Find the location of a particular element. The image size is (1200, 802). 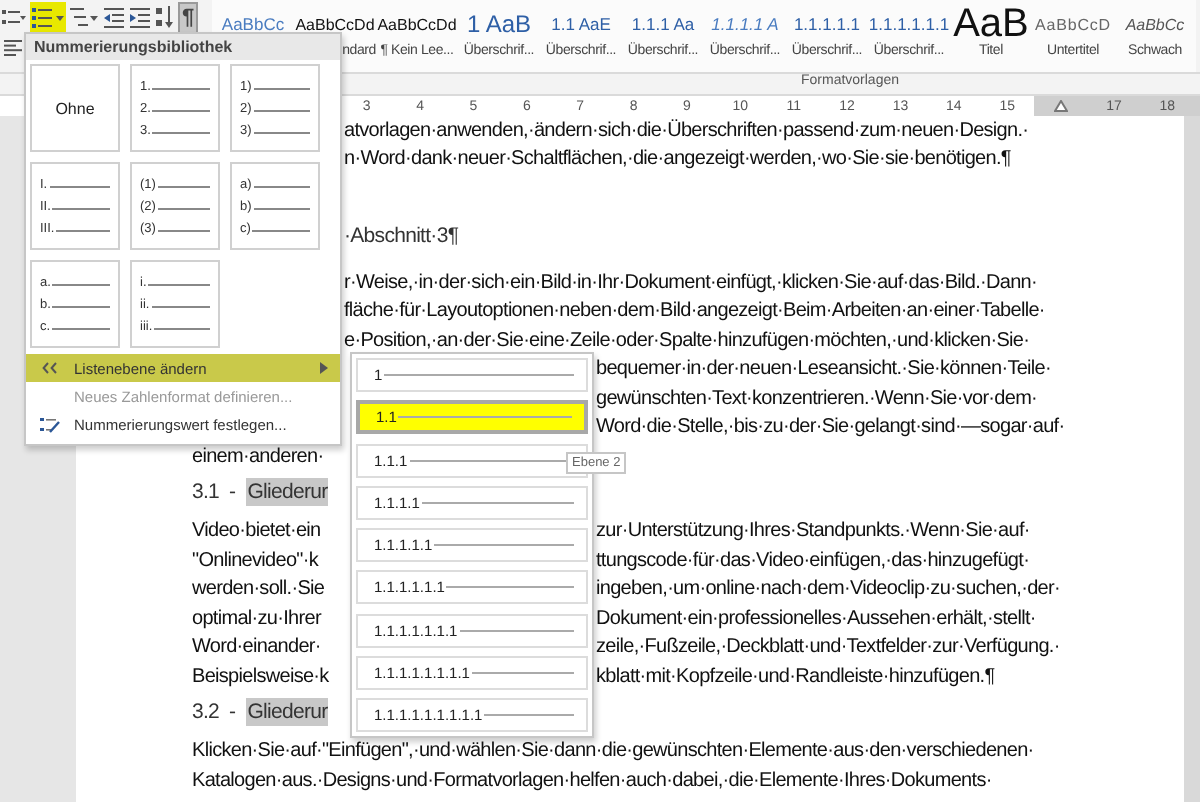

paragraph-line: r·Weise,·in·der·sich·ein·Bild·in·Ihr·Dokument·einfügt,·klicken·Sie·auf·das·Bild.·Dann· is located at coordinates (690, 282).